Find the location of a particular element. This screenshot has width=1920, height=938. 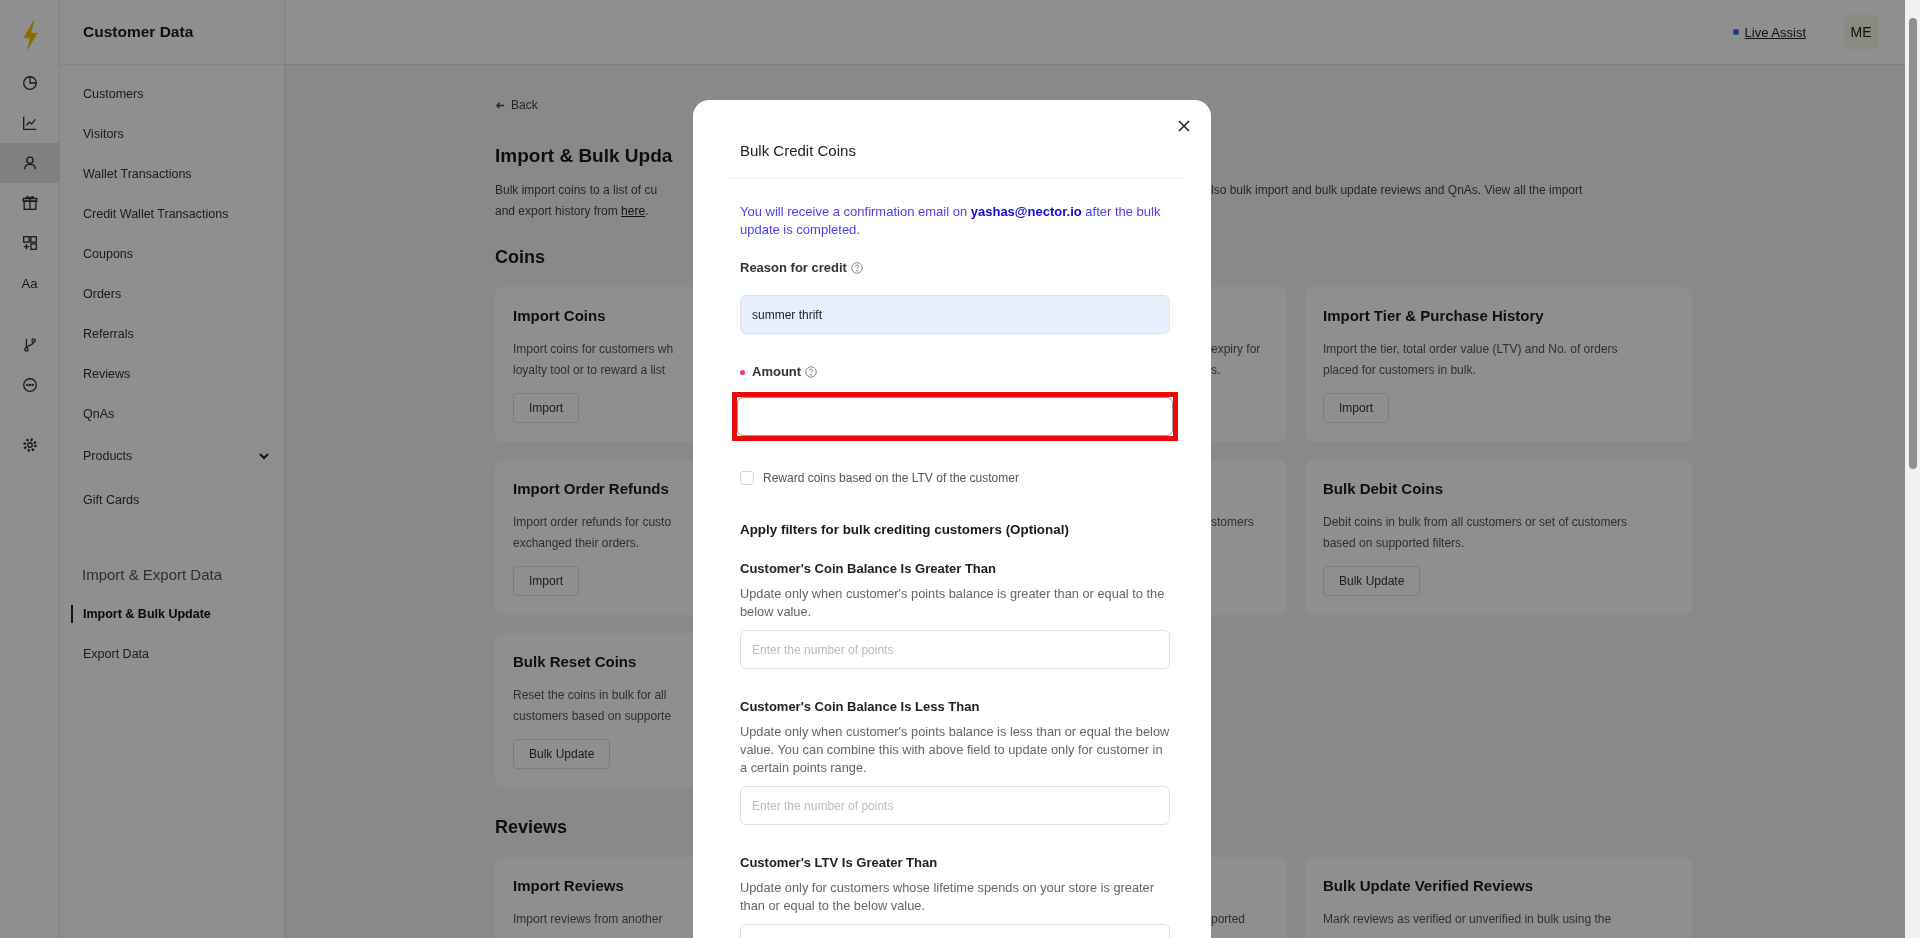

card-description: Debit coins in bulk from all customers or set of customers based on supported filters. is located at coordinates (1476, 533).